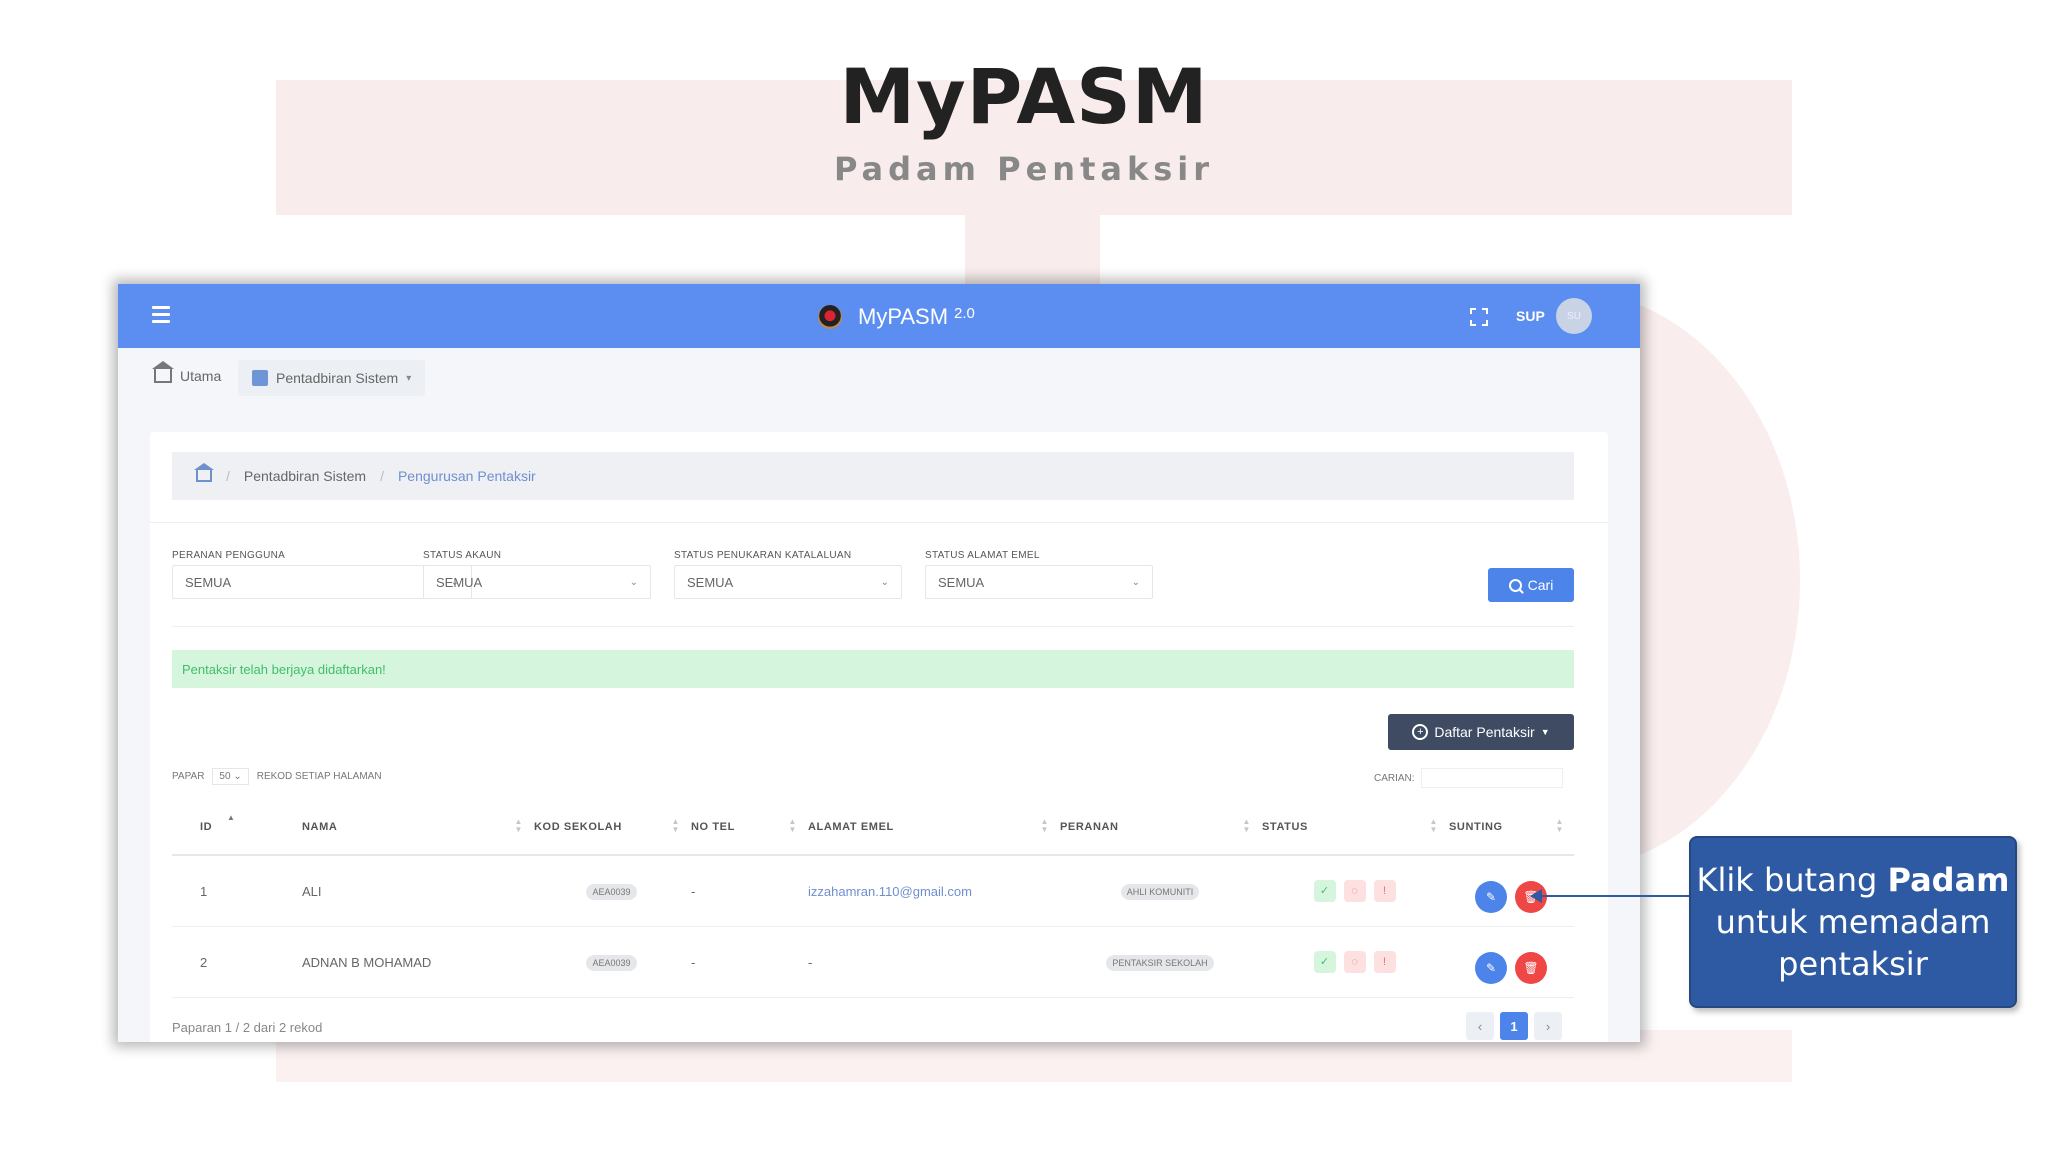 The height and width of the screenshot is (1152, 2048). I want to click on menu-icon, so click(161, 316).